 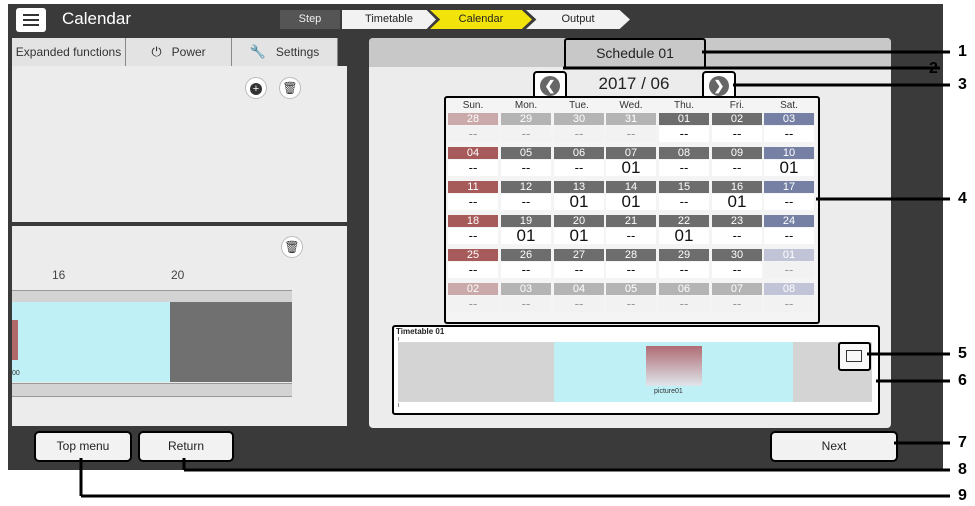 What do you see at coordinates (186, 446) in the screenshot?
I see `return-button: Return` at bounding box center [186, 446].